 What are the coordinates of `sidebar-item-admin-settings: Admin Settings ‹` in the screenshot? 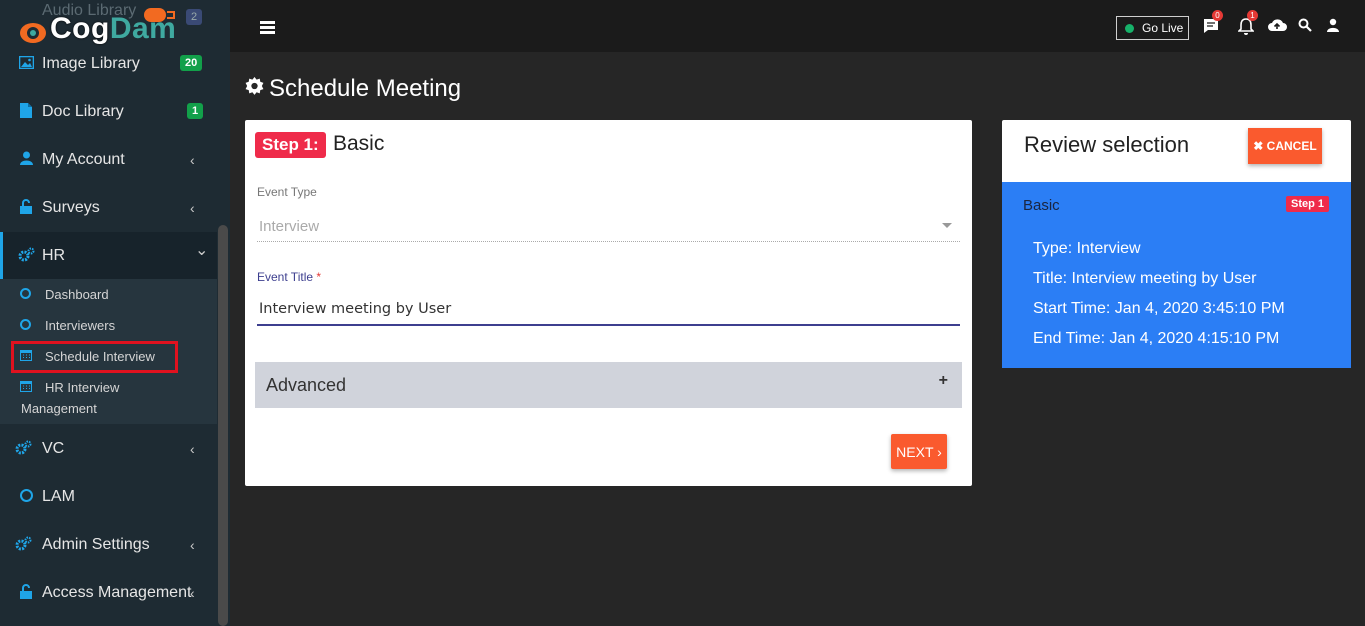 It's located at (108, 545).